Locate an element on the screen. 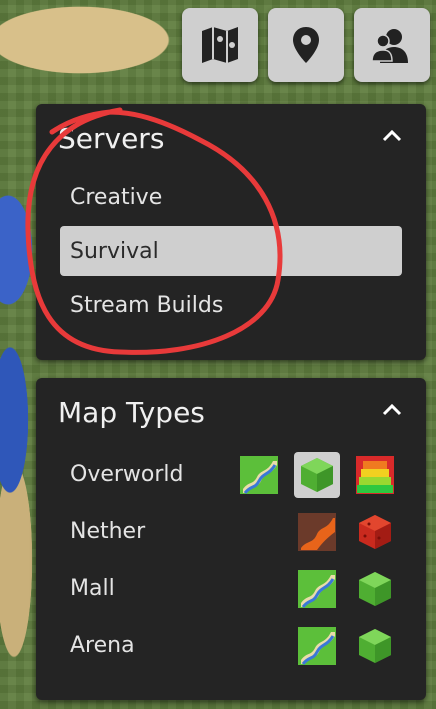 The height and width of the screenshot is (709, 436). map-types-header: Map Types is located at coordinates (231, 412).